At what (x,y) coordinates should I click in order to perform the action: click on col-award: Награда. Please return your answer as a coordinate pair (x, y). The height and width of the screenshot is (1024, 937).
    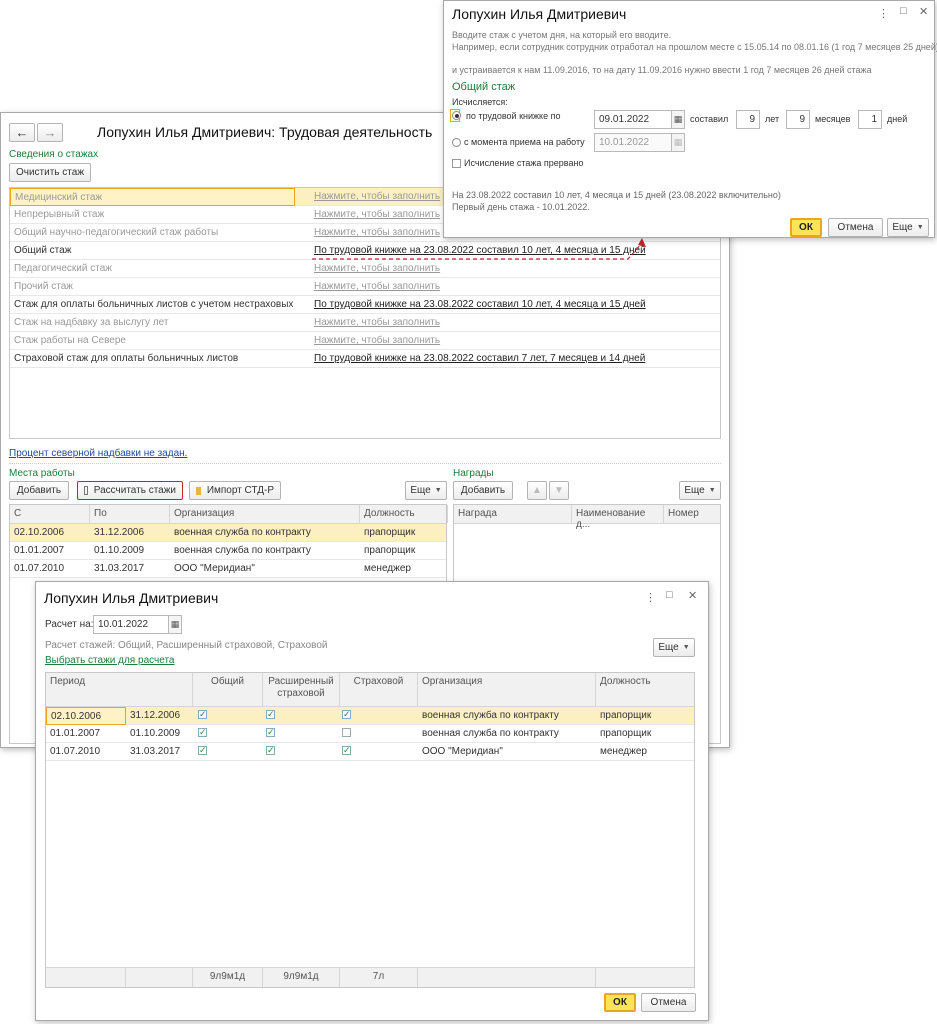
    Looking at the image, I should click on (513, 514).